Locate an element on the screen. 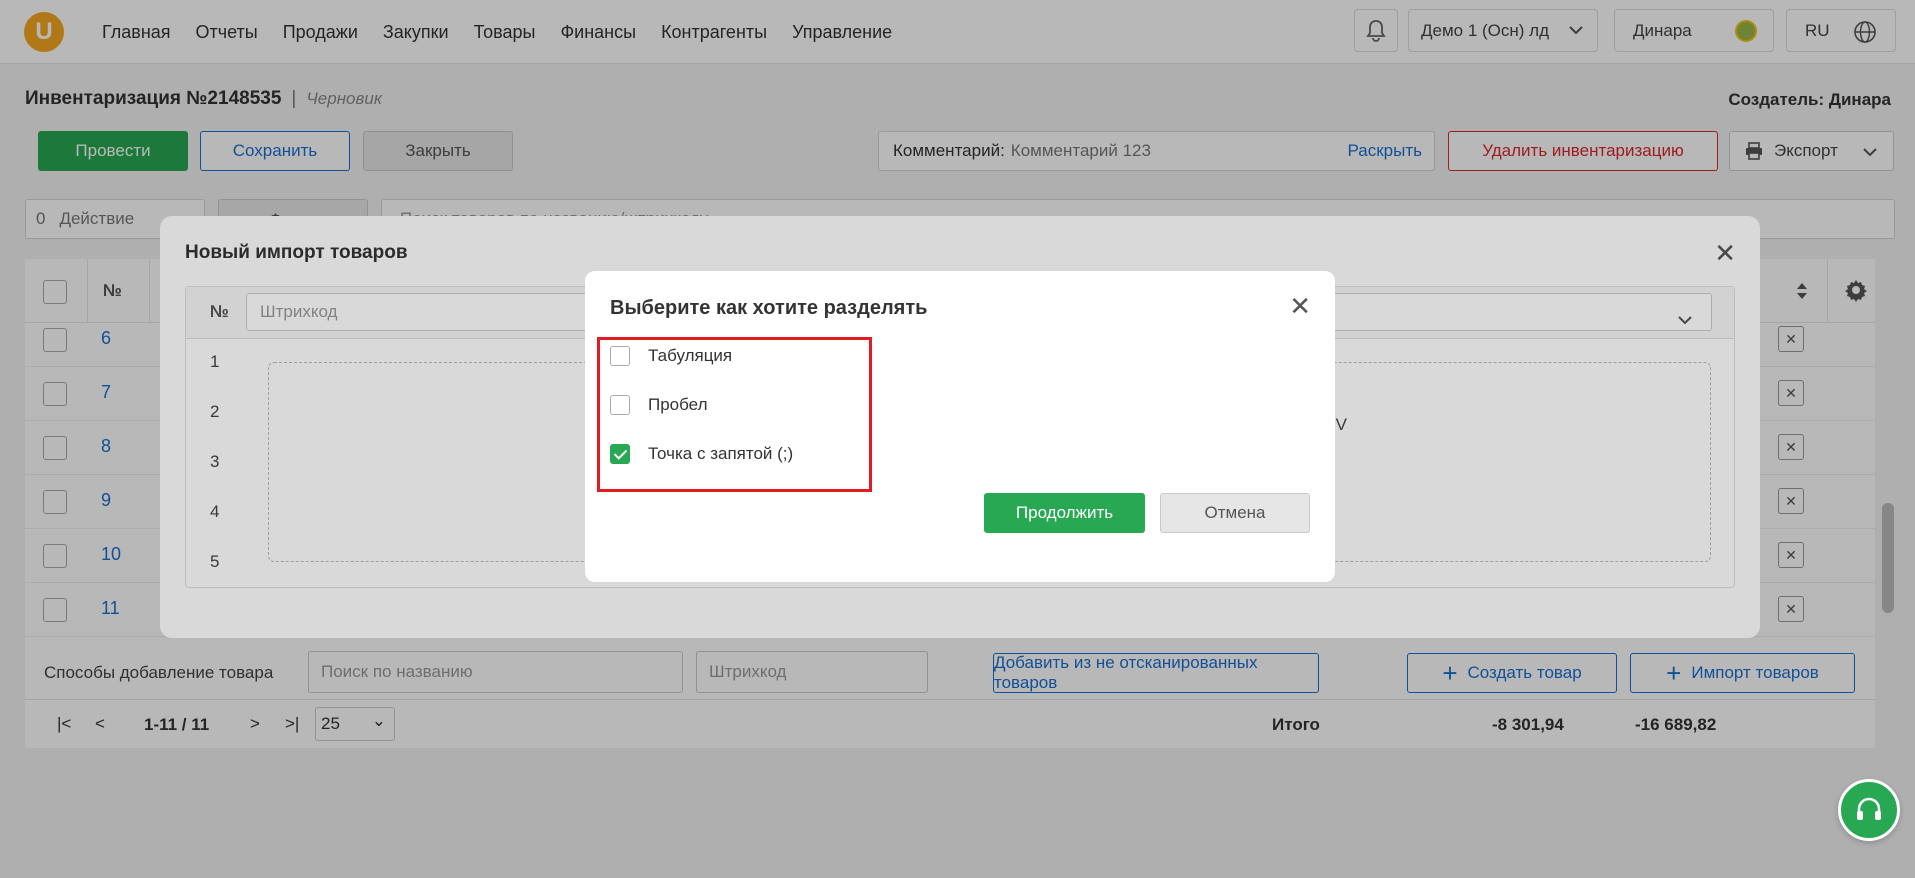 Image resolution: width=1915 pixels, height=878 pixels. cancel-button: Отмена is located at coordinates (1235, 513).